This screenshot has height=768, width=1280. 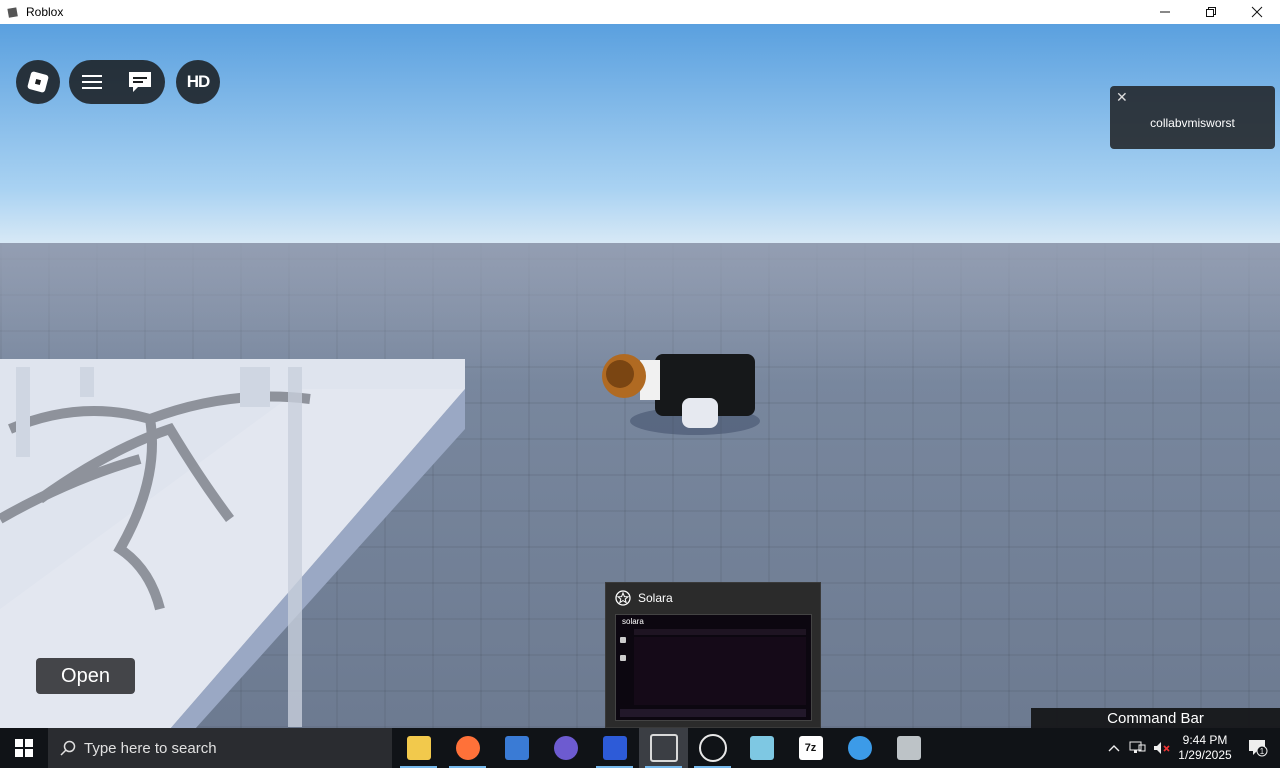 I want to click on start-button, so click(x=24, y=748).